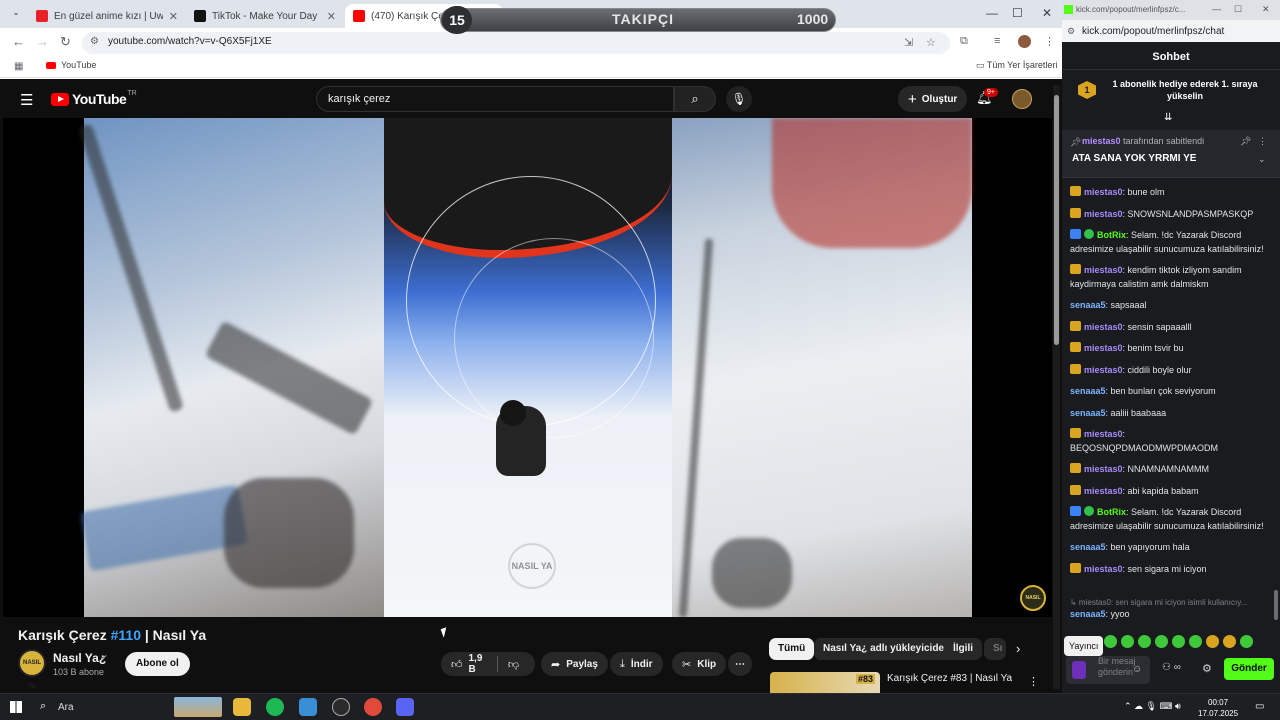  Describe the element at coordinates (126, 635) in the screenshot. I see `hashtag-link: #110` at that location.